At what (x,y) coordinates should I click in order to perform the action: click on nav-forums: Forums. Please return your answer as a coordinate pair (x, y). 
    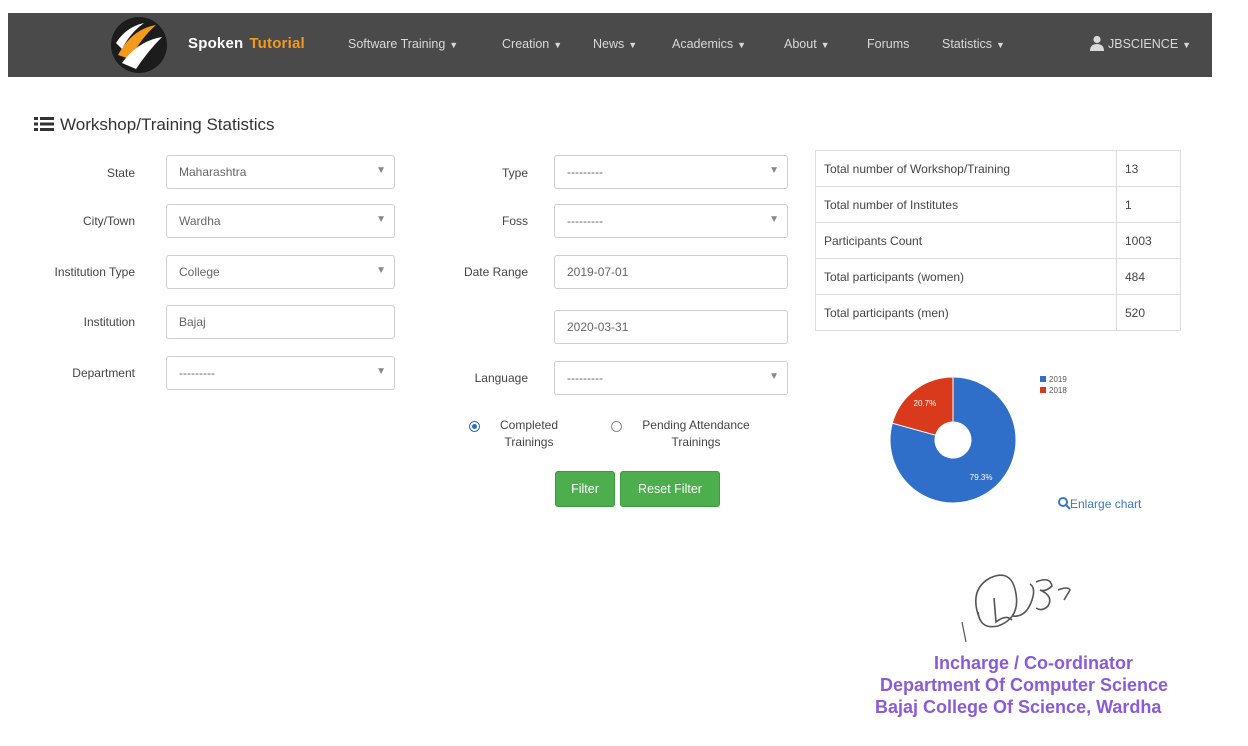
    Looking at the image, I should click on (888, 44).